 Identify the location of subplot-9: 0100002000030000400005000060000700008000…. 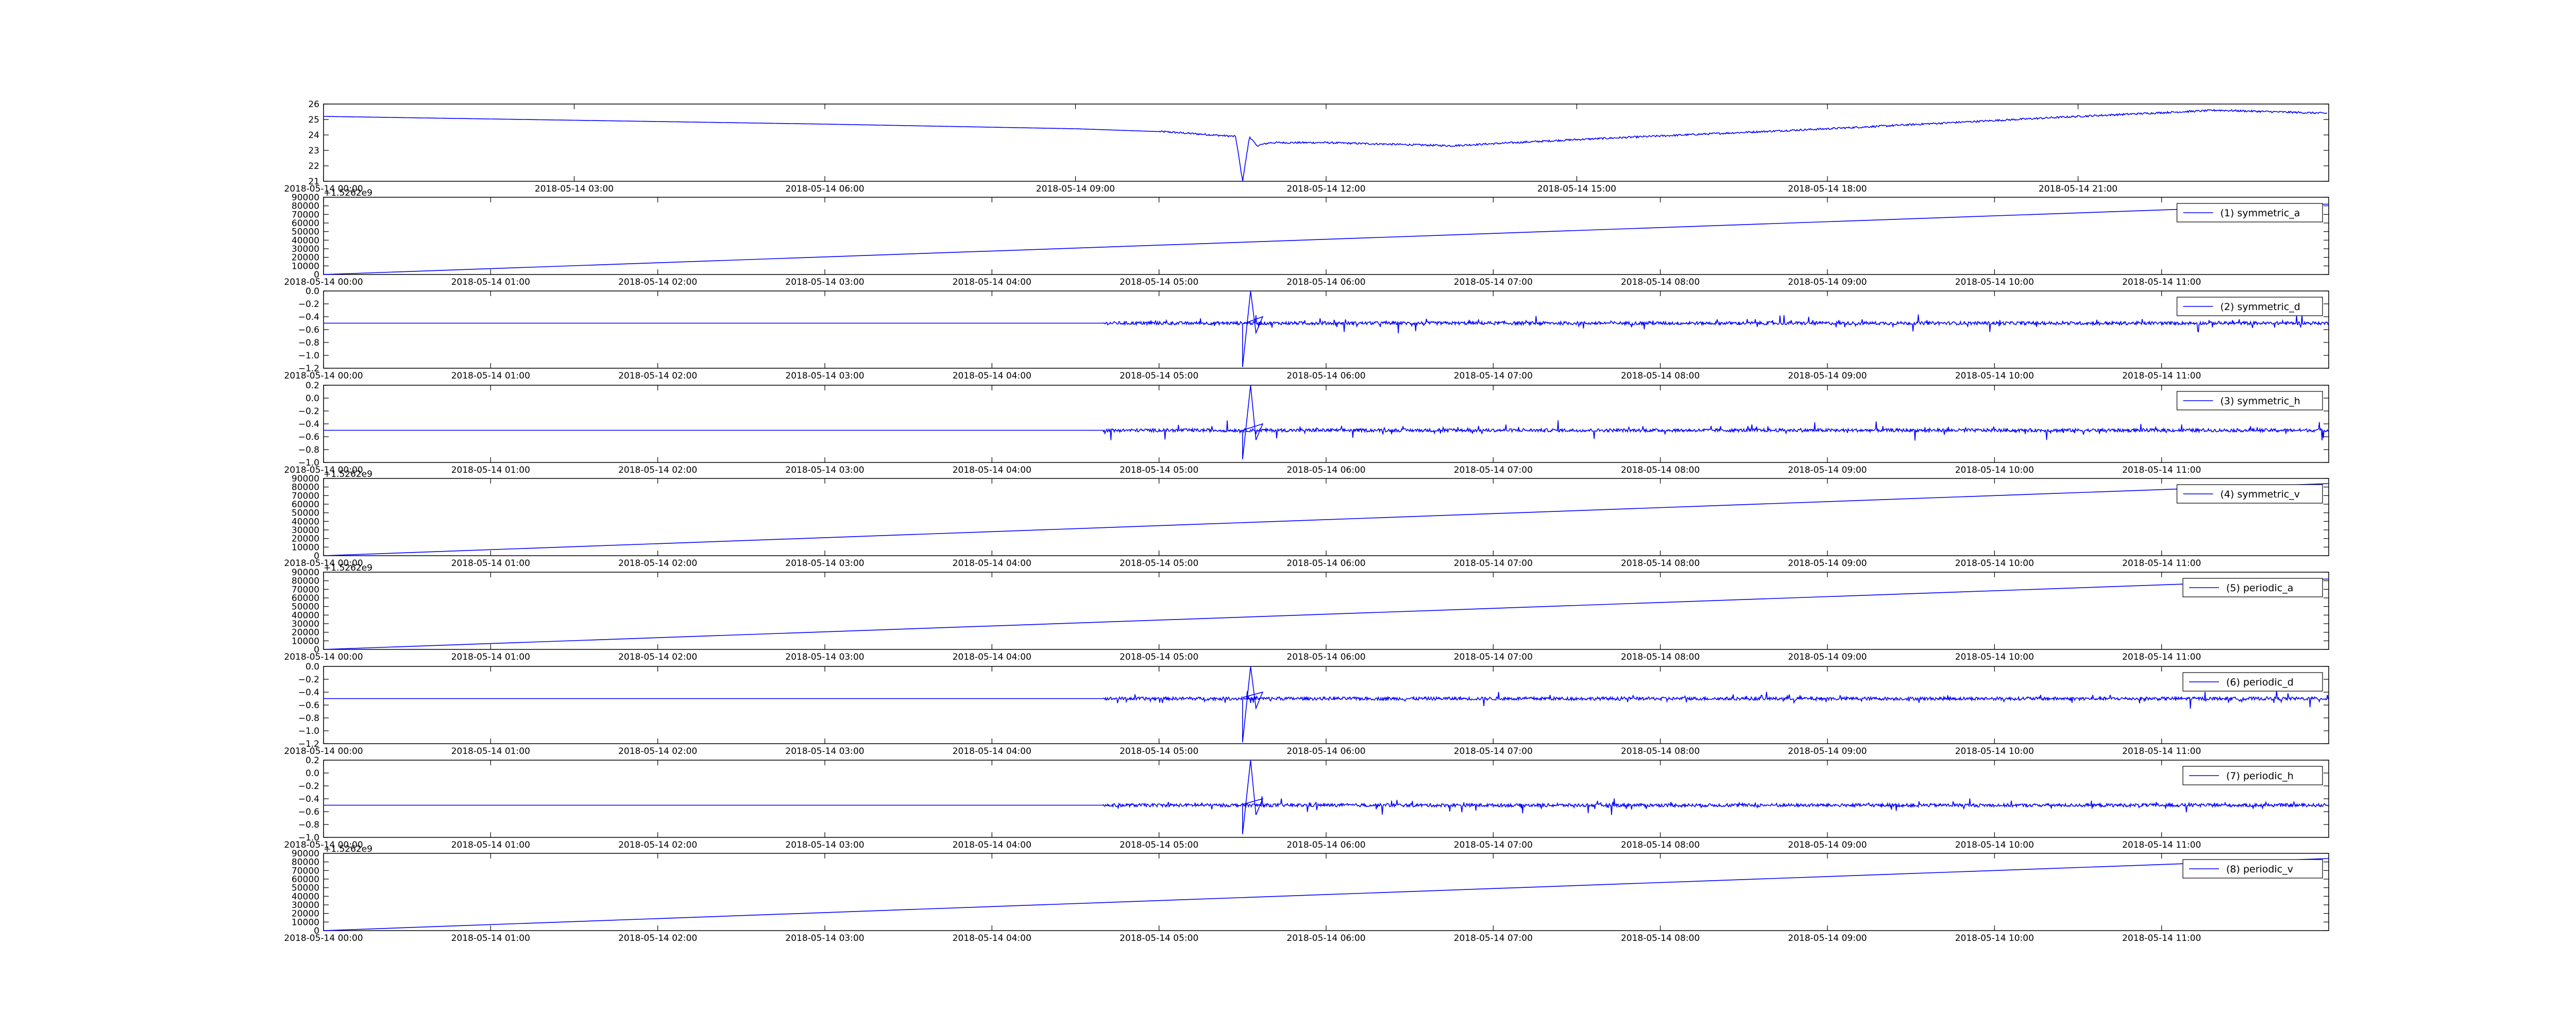
(1306, 893).